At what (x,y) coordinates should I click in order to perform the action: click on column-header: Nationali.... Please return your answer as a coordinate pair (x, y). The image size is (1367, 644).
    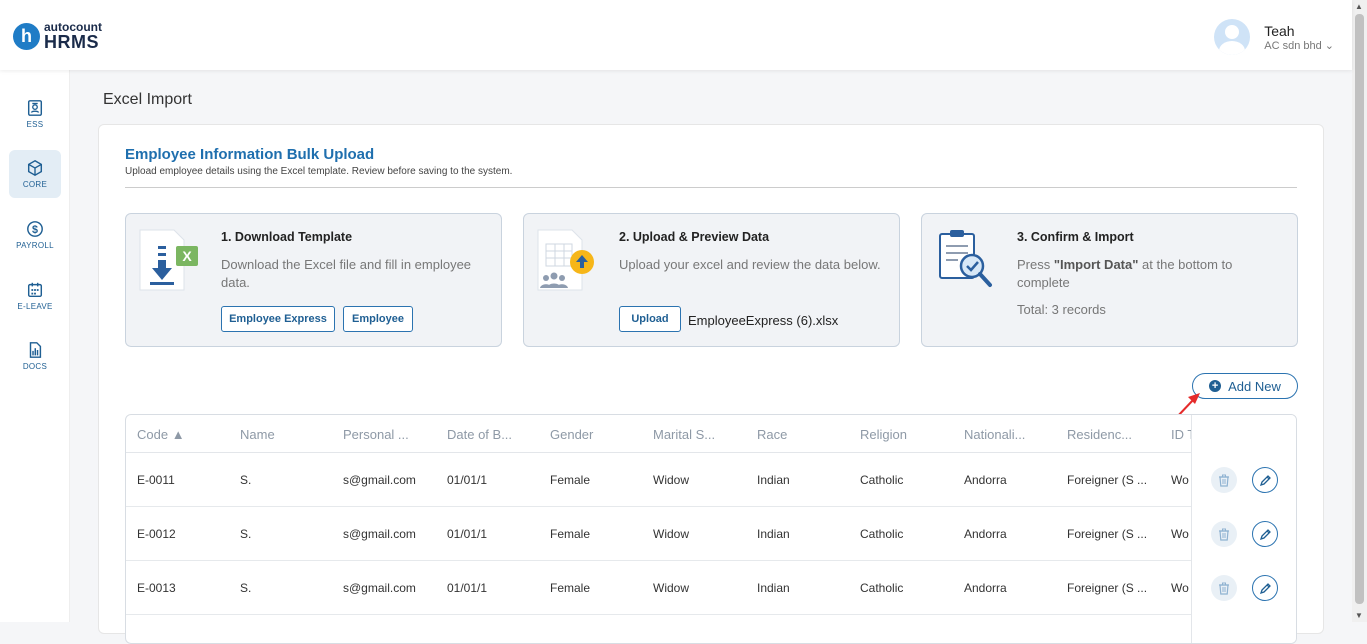
    Looking at the image, I should click on (994, 434).